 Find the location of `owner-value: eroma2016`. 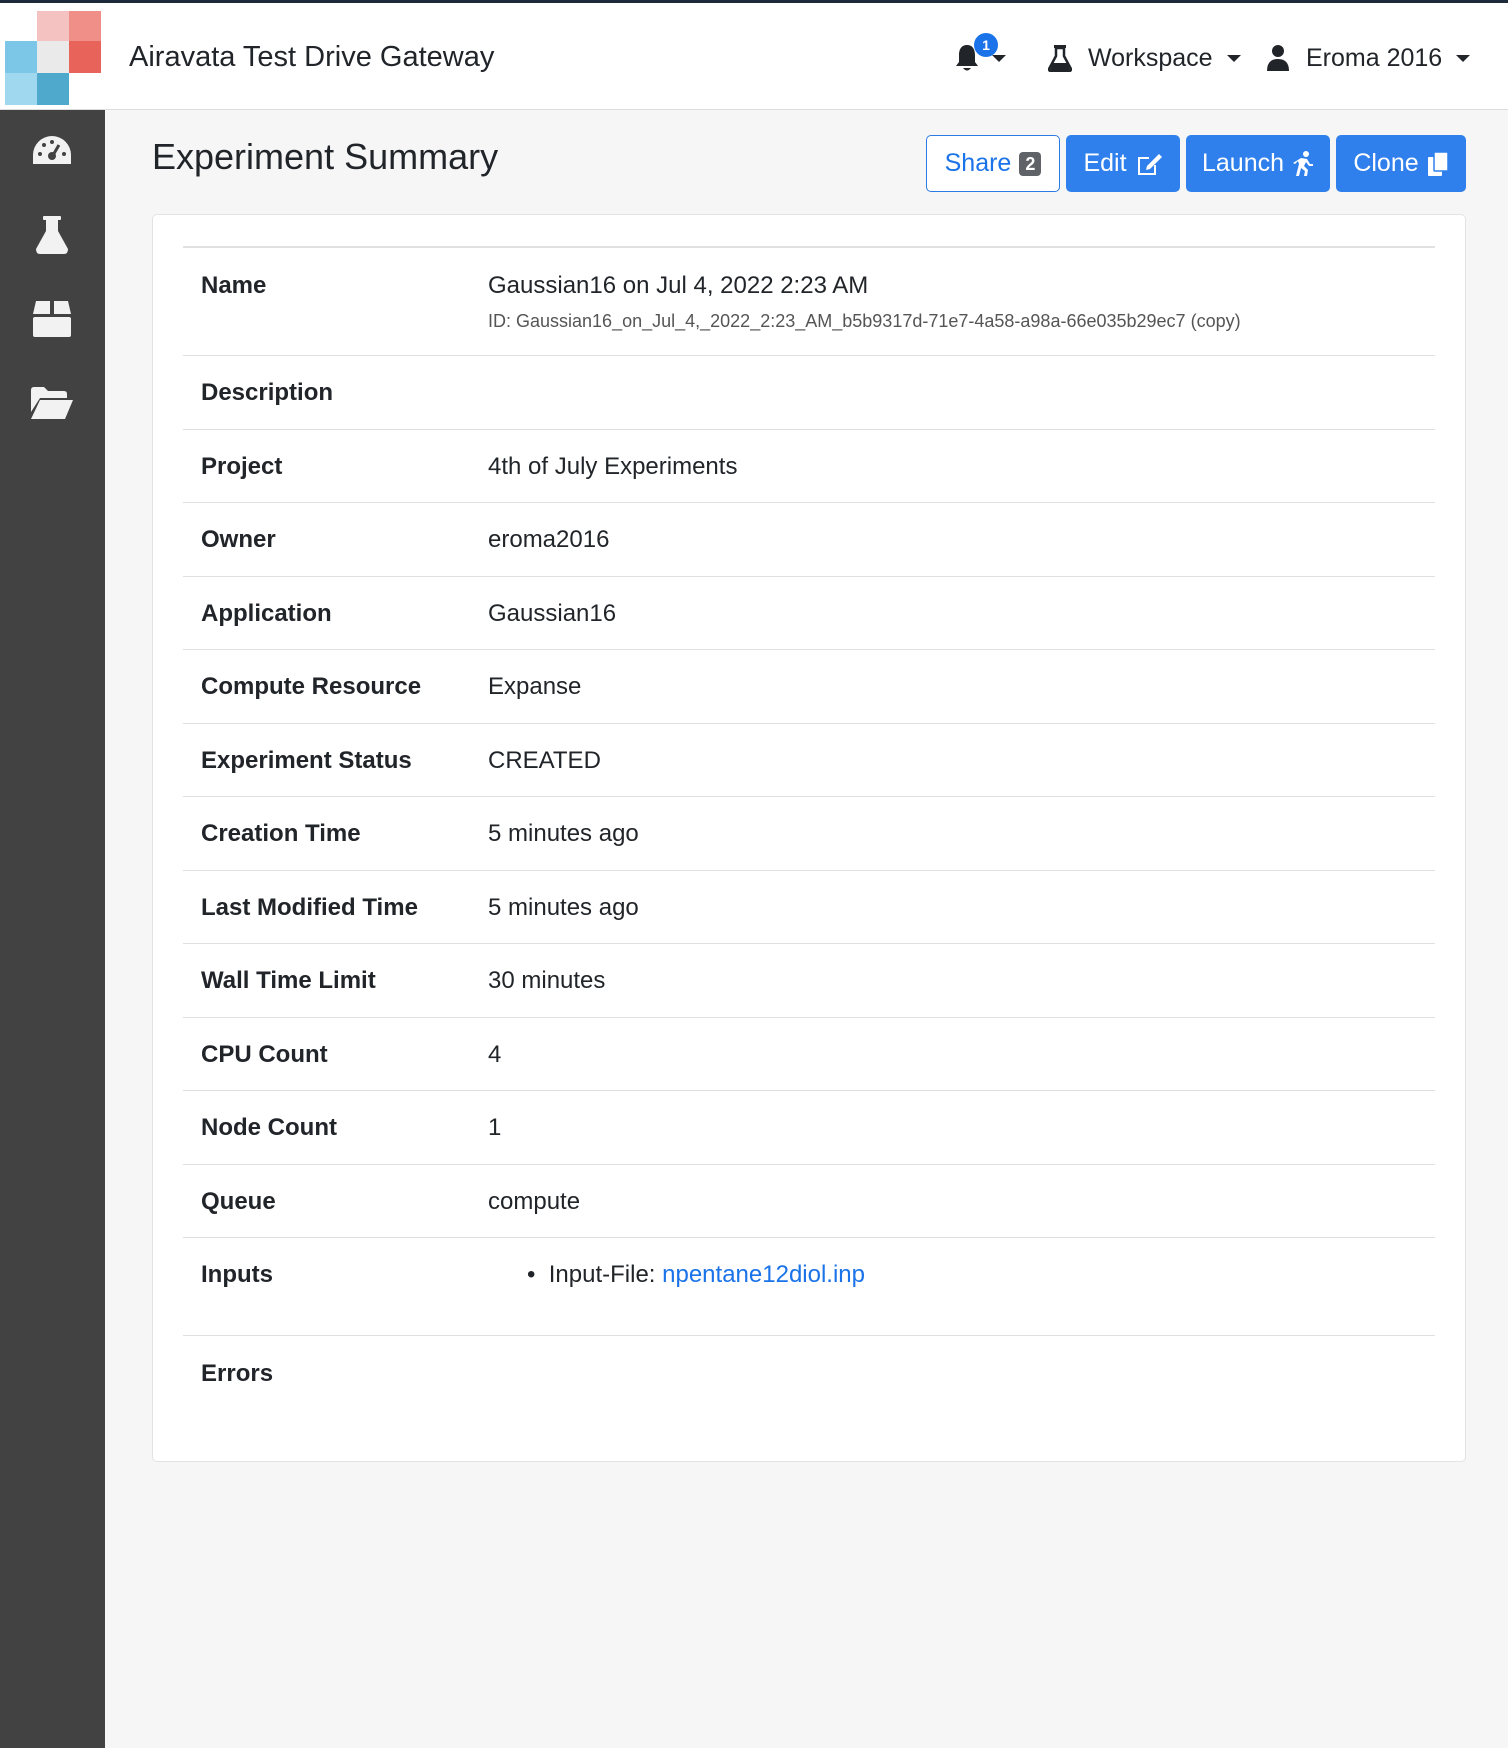

owner-value: eroma2016 is located at coordinates (549, 539).